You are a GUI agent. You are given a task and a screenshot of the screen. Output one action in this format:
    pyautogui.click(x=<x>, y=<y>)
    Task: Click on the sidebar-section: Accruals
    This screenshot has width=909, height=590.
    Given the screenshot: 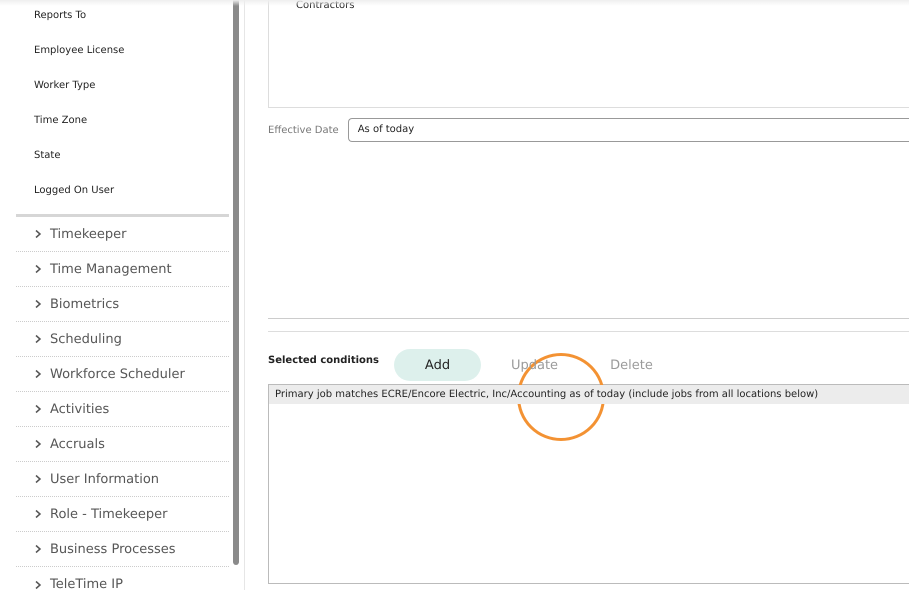 What is the action you would take?
    pyautogui.click(x=122, y=444)
    